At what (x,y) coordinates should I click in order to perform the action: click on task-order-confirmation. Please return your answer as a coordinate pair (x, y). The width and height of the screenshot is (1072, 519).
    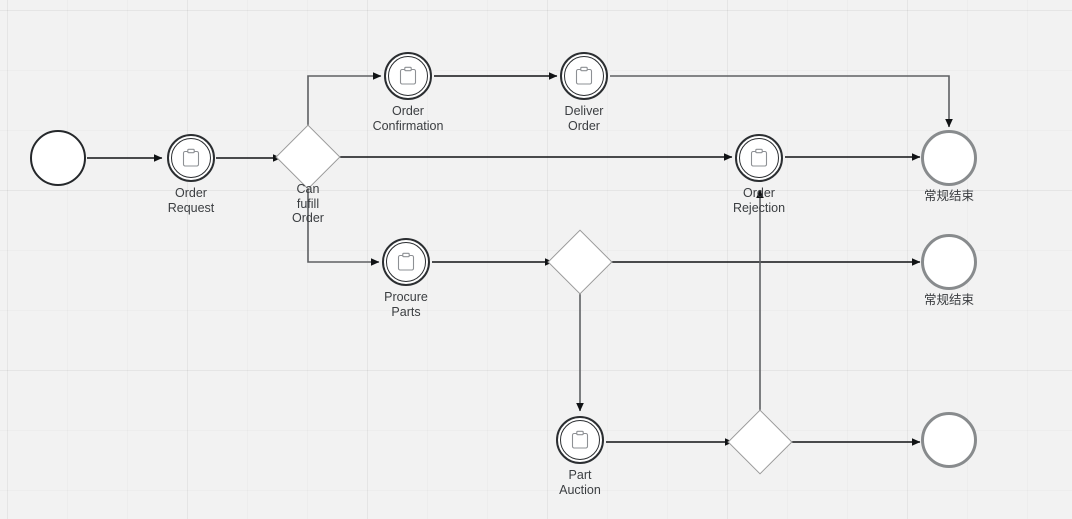
    Looking at the image, I should click on (408, 76).